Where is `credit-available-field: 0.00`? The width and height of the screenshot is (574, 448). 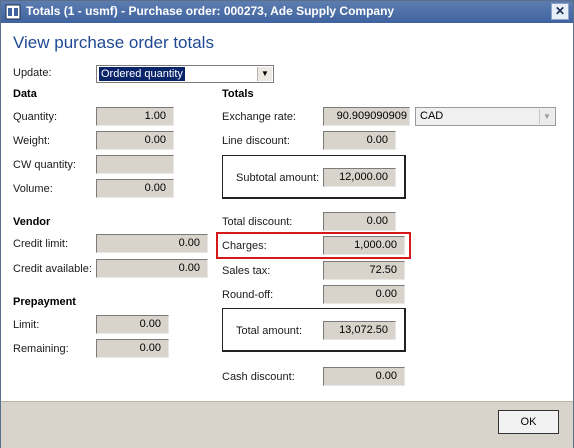 credit-available-field: 0.00 is located at coordinates (152, 268).